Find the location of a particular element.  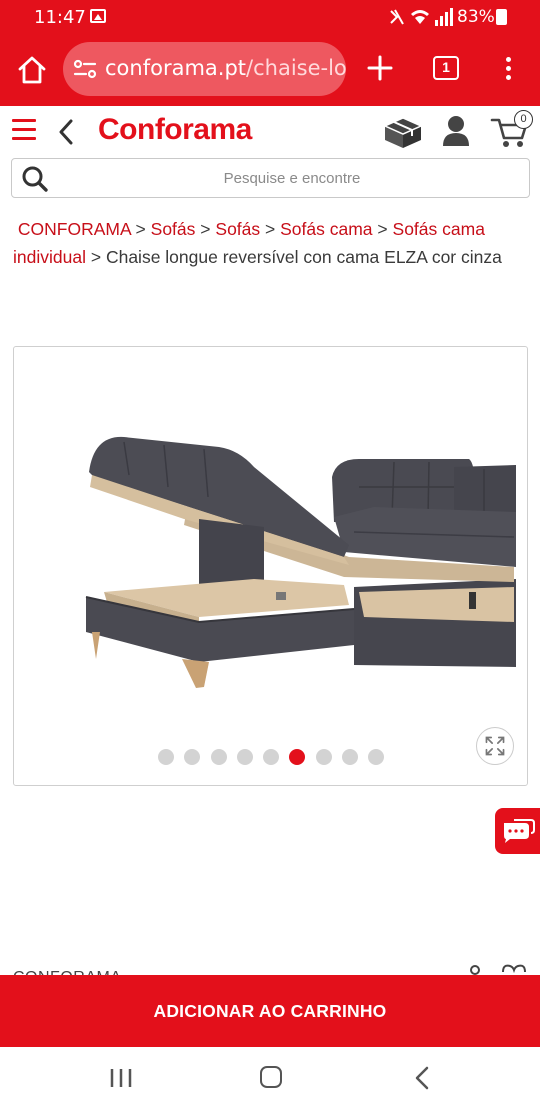

search-input is located at coordinates (292, 178).